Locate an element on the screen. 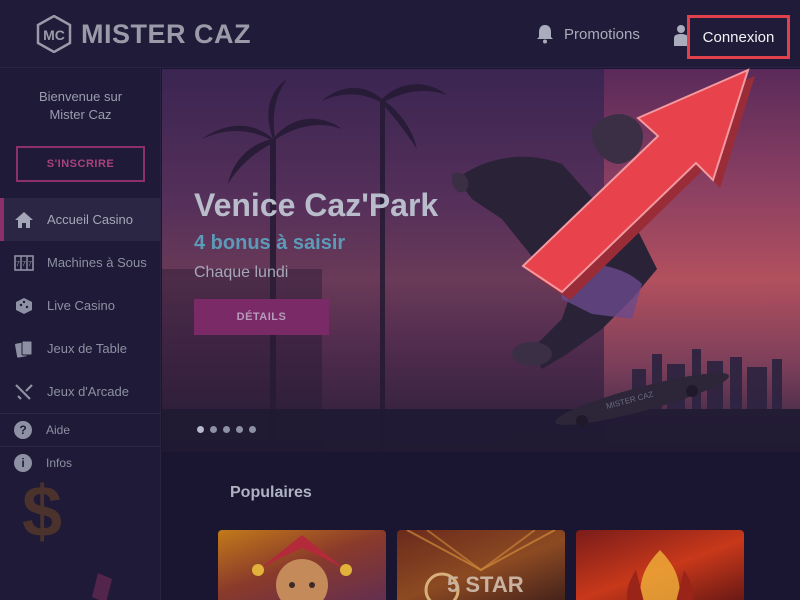 This screenshot has width=800, height=600. arrow-pointer-icon is located at coordinates (638, 184).